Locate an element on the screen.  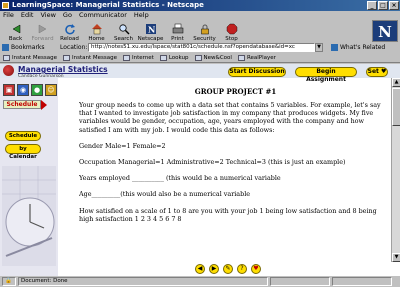
stop-icon is located at coordinates (232, 29).